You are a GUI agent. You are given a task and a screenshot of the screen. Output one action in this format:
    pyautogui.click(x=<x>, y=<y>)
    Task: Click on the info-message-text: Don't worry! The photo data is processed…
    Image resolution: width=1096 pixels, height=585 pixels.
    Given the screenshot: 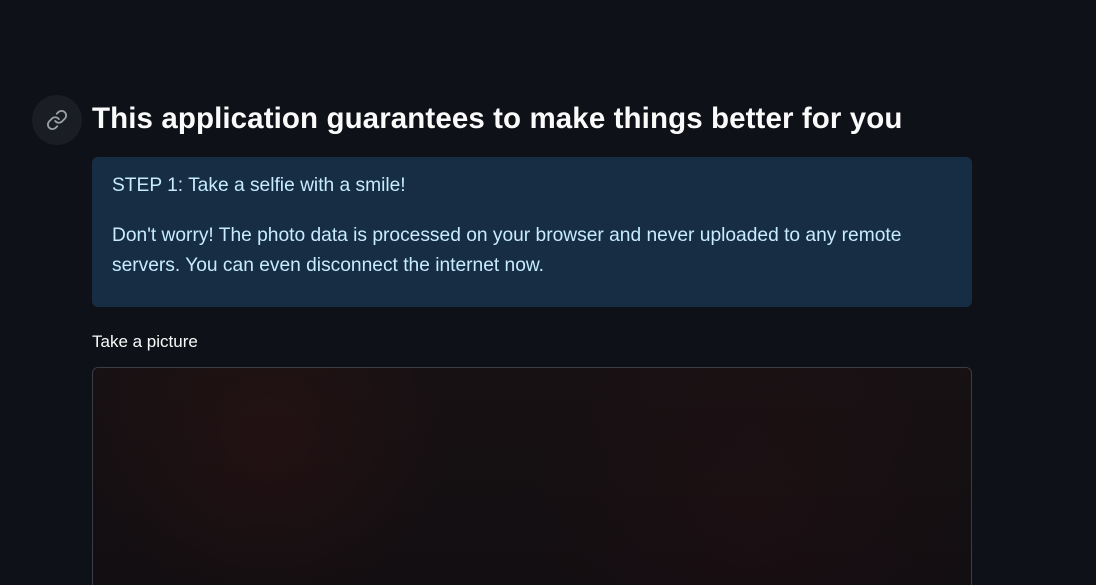 What is the action you would take?
    pyautogui.click(x=507, y=250)
    